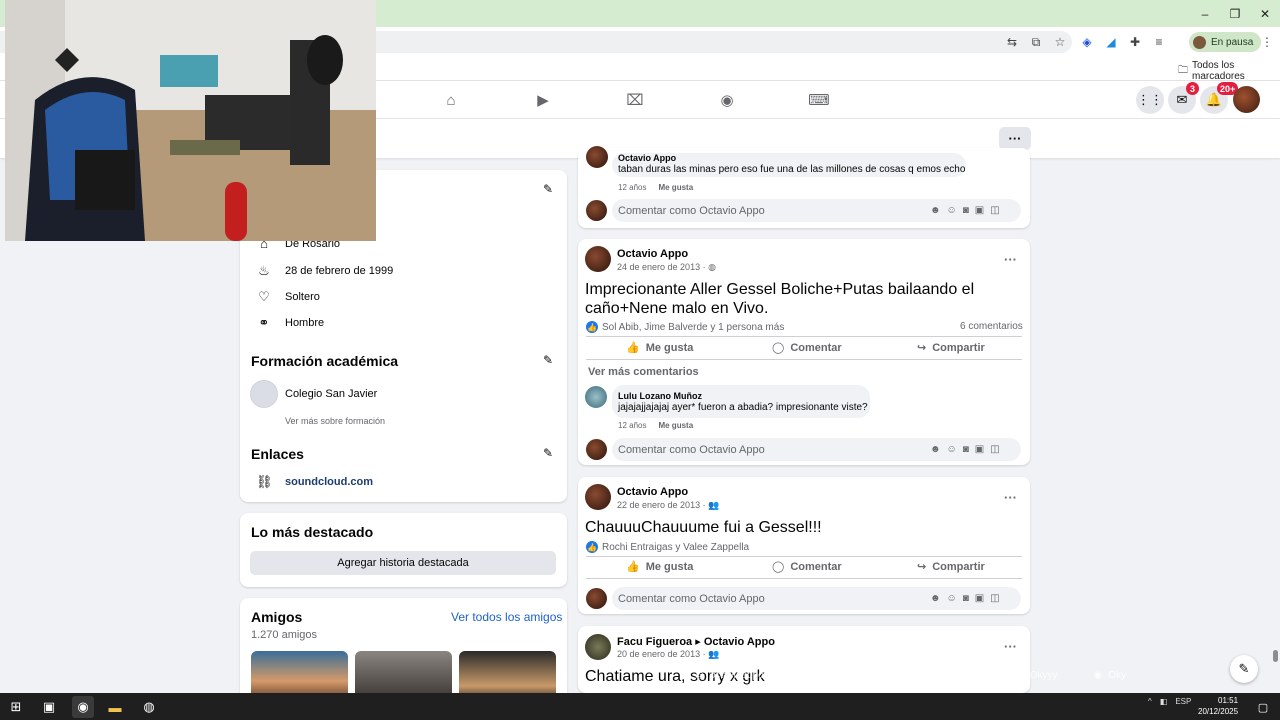 The image size is (1280, 720). I want to click on post-date: 24 de enero de 2013 · ◍, so click(666, 267).